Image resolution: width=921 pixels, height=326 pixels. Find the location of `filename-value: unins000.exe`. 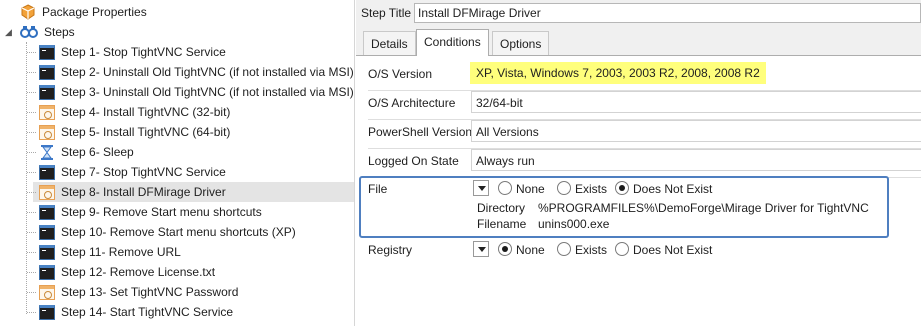

filename-value: unins000.exe is located at coordinates (573, 224).